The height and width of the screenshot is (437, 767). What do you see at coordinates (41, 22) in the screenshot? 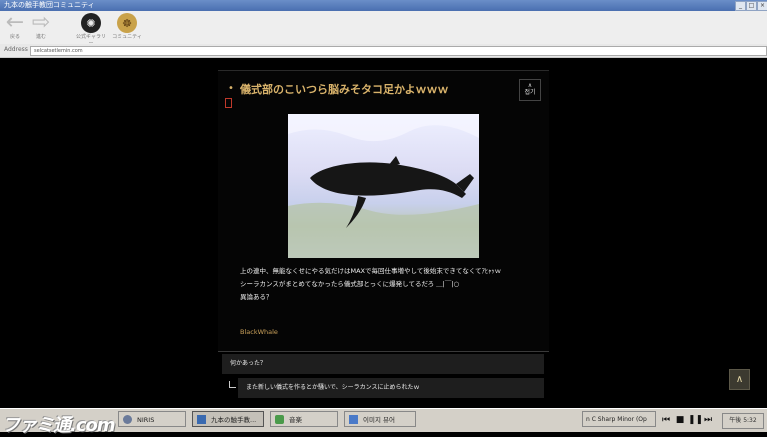
I see `forward-arrow-icon: ⇨` at bounding box center [41, 22].